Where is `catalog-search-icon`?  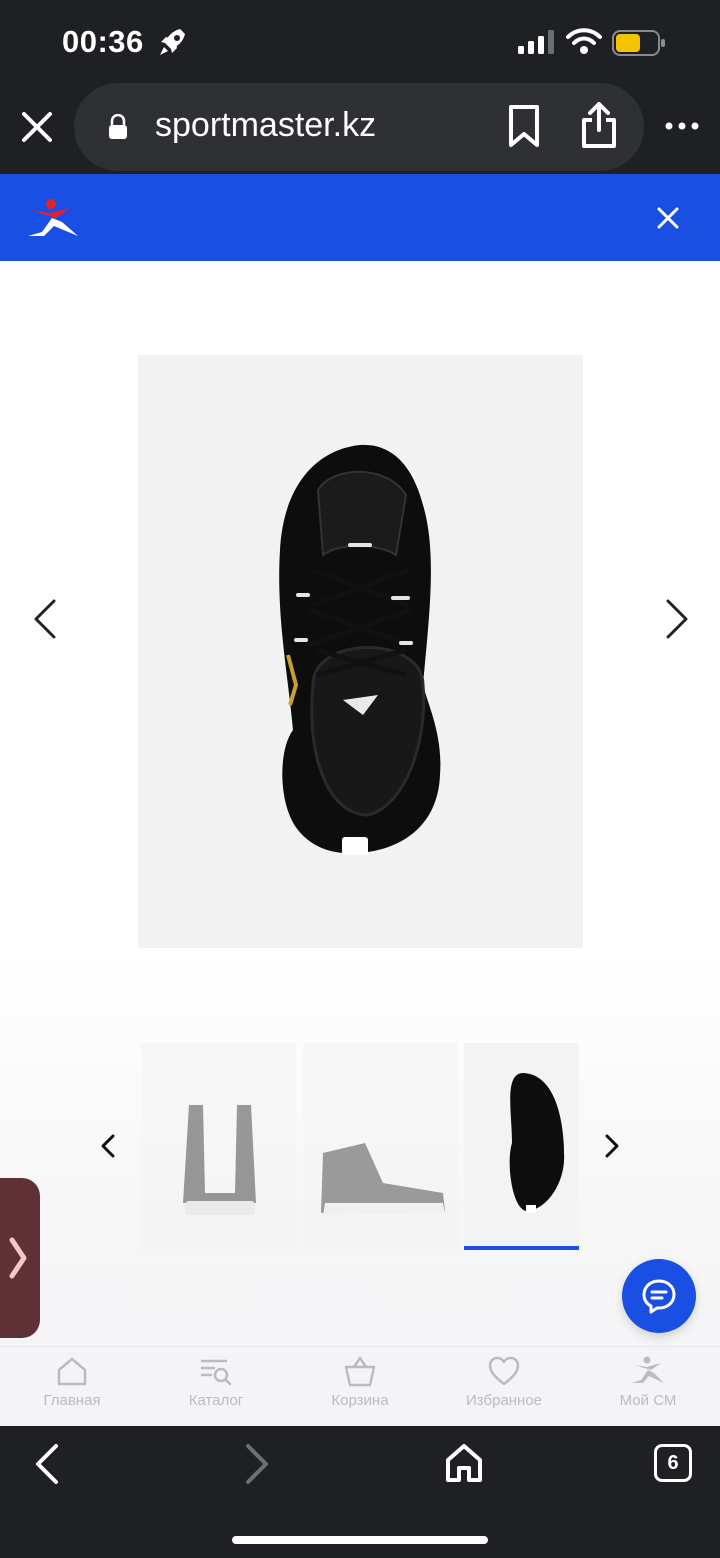
catalog-search-icon is located at coordinates (216, 1372).